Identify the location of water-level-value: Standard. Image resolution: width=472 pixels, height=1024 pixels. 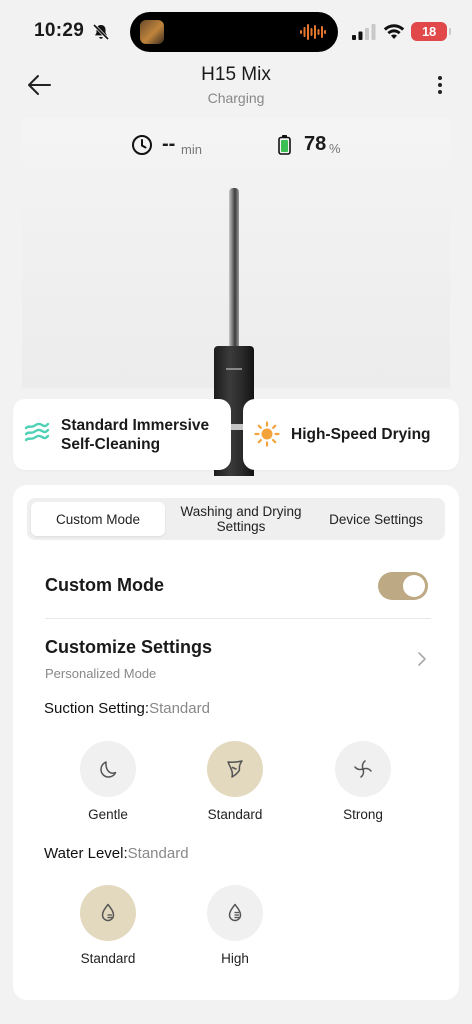
(158, 853).